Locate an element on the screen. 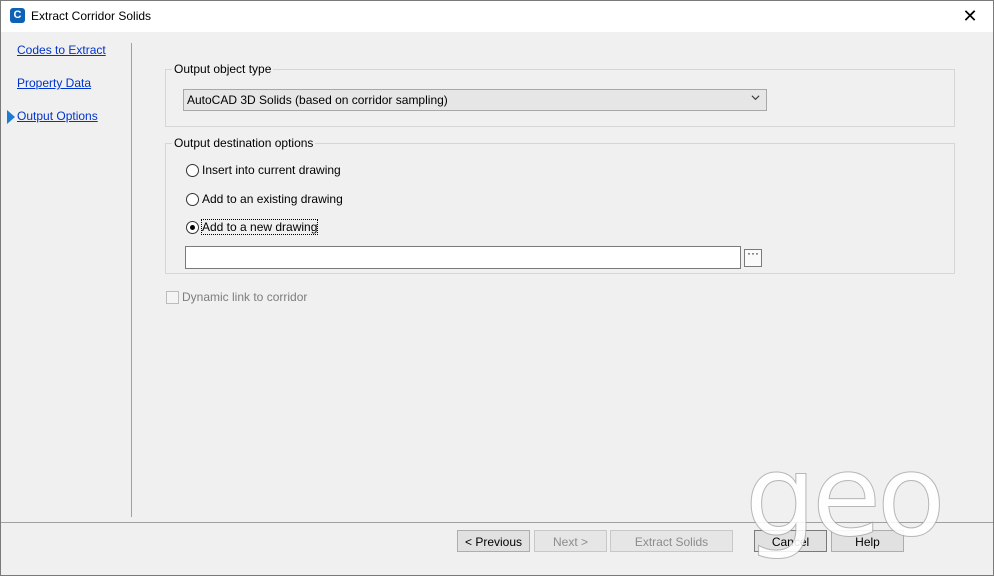 Image resolution: width=994 pixels, height=576 pixels. nav-item-codes-to-extract: Codes to Extract is located at coordinates (61, 50).